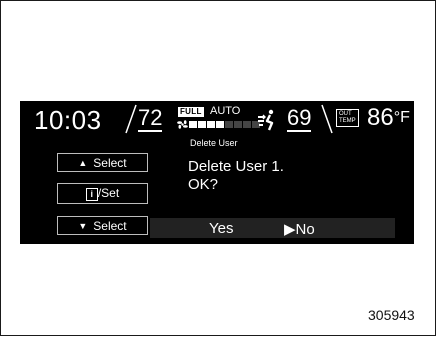  I want to click on climate-full-badge: FULL, so click(191, 112).